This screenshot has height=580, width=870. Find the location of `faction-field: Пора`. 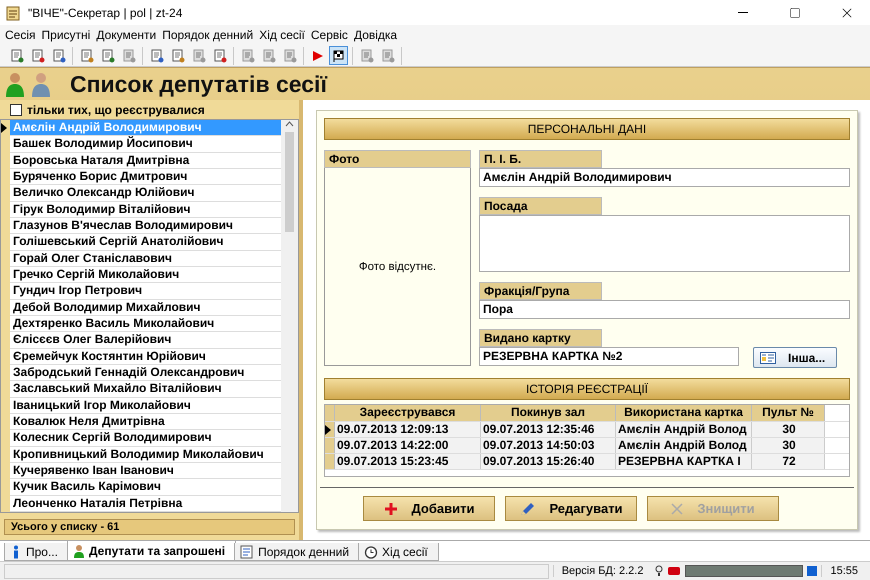

faction-field: Пора is located at coordinates (664, 309).